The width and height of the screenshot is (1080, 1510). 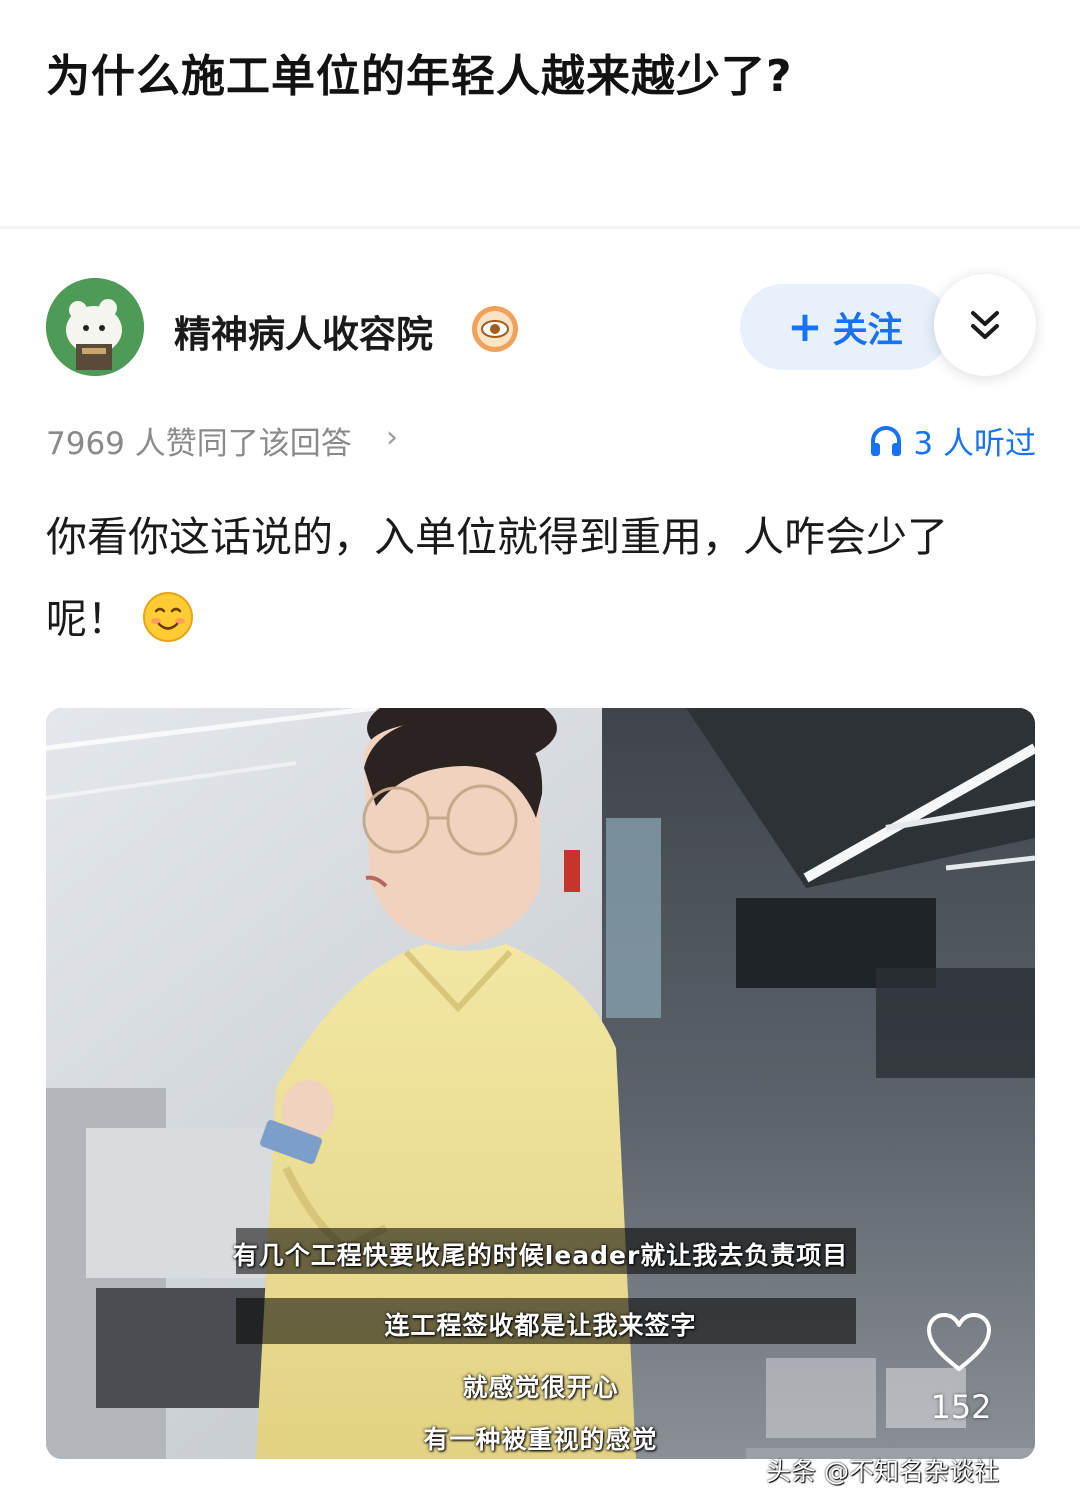 What do you see at coordinates (974, 444) in the screenshot?
I see `listened-label: 3 人听过` at bounding box center [974, 444].